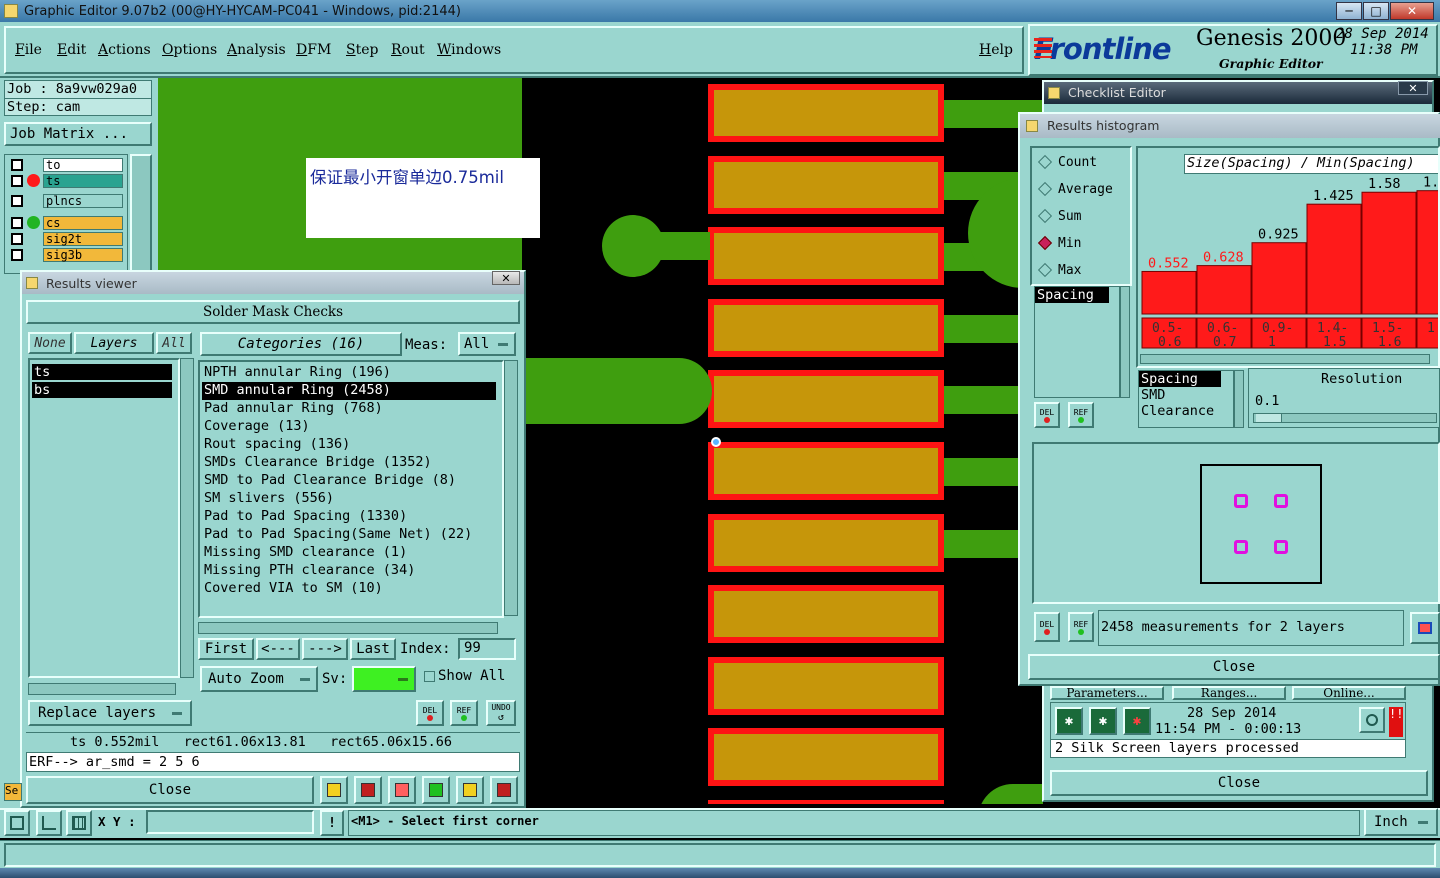 The image size is (1440, 878). I want to click on sel-tab: Se, so click(13, 792).